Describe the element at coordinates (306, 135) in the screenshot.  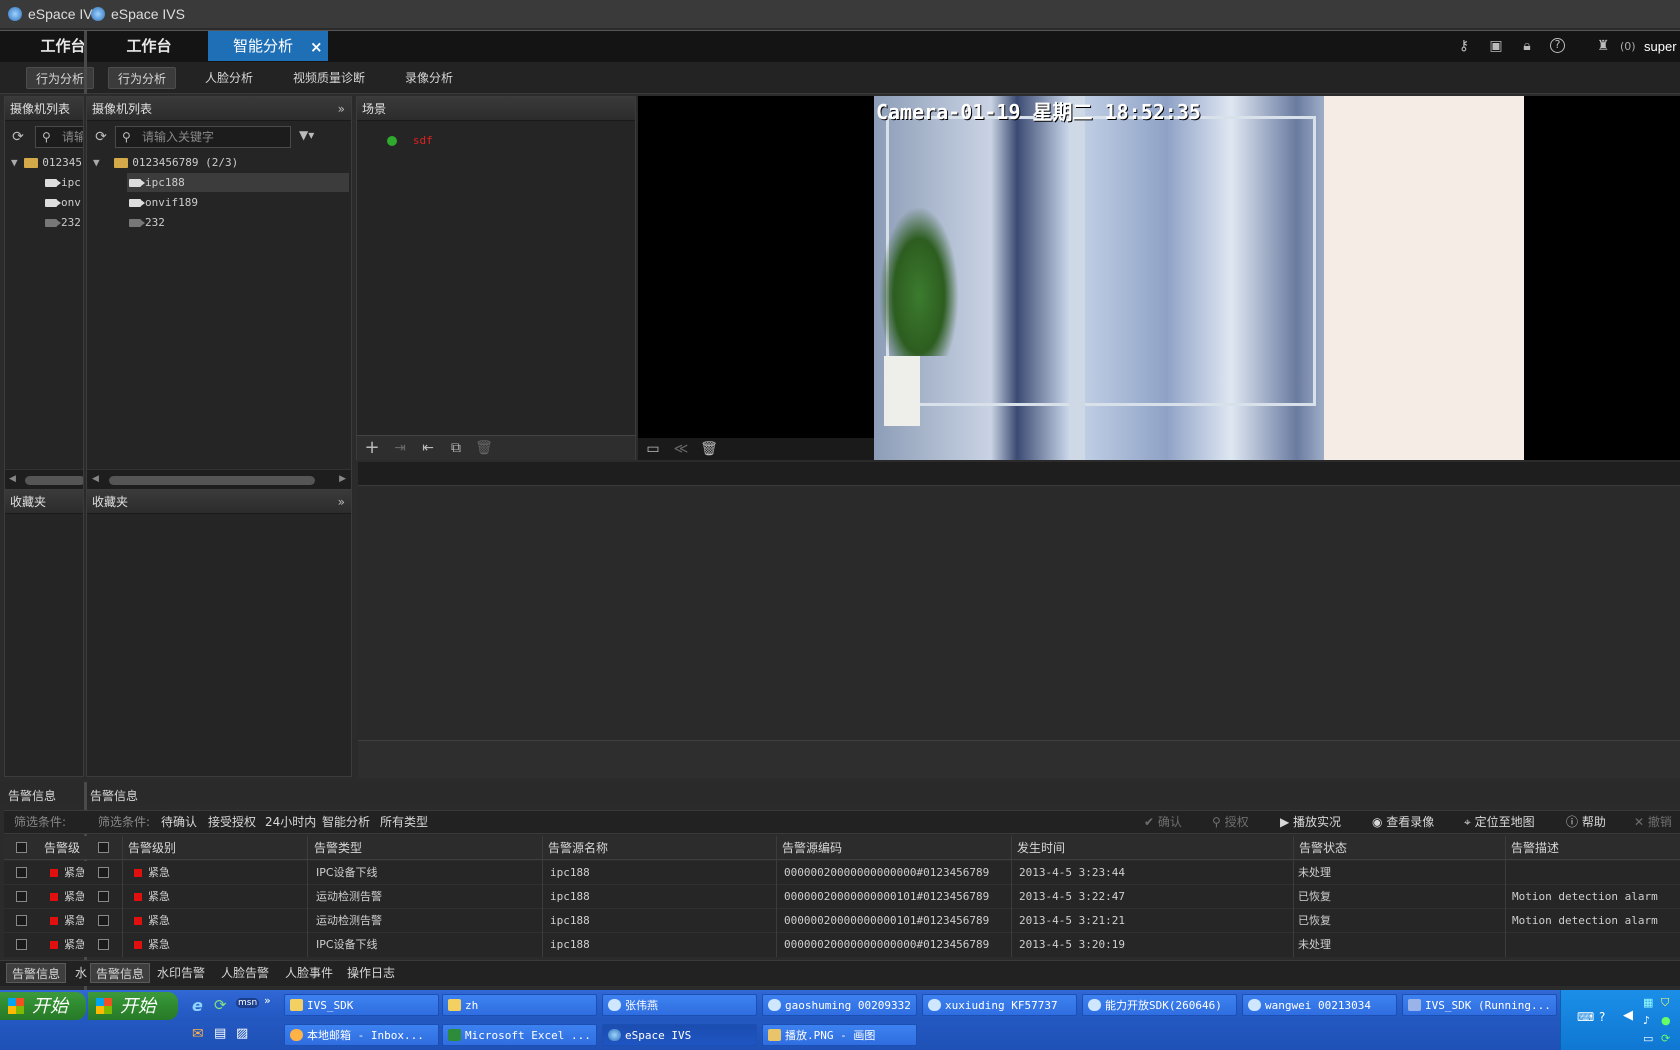
I see `filter-icon: ▼▾` at that location.